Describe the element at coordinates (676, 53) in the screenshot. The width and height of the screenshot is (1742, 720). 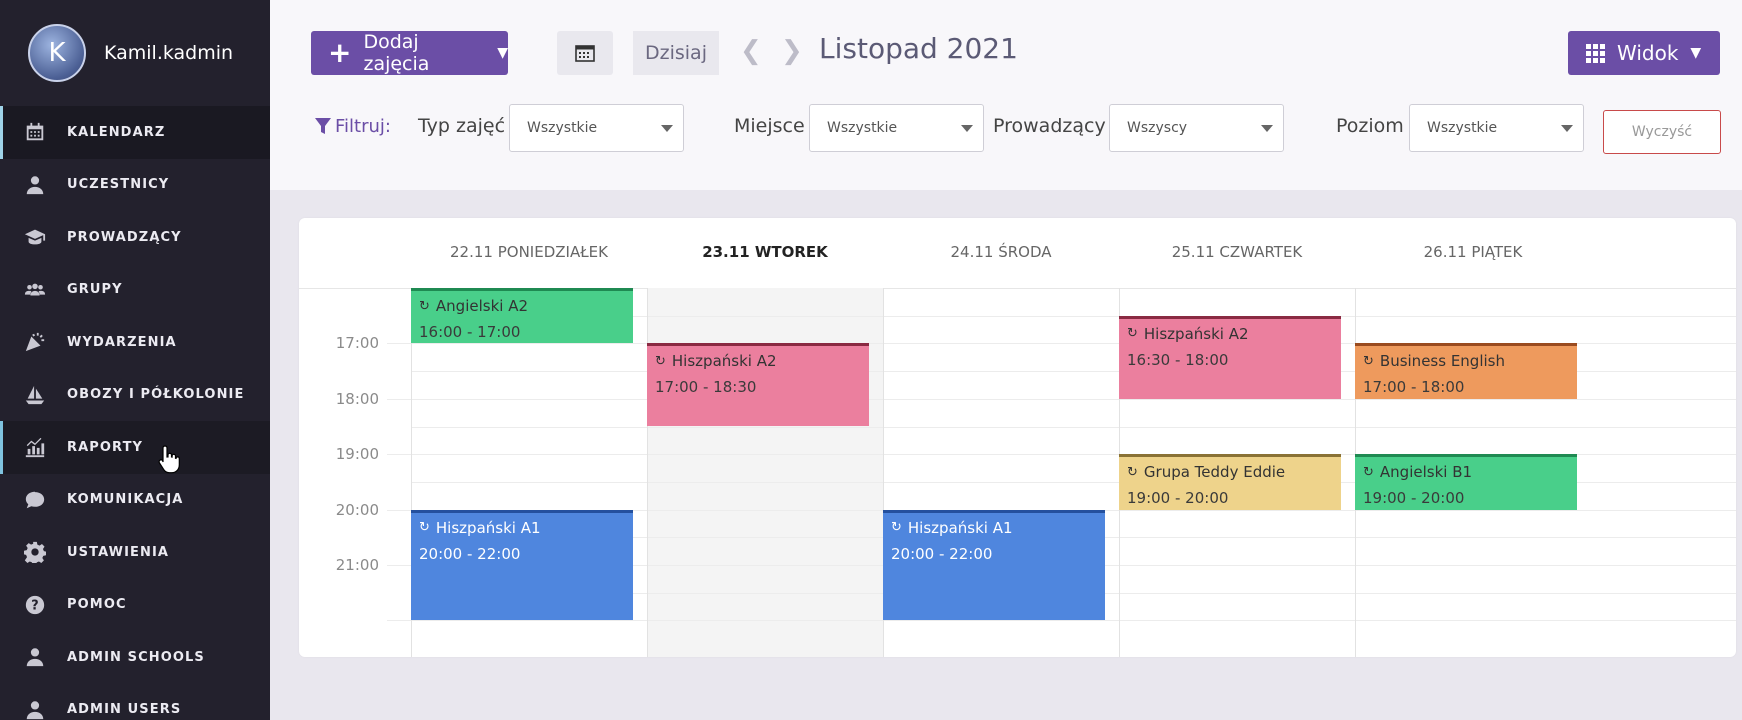
I see `today-button: Dzisiaj` at that location.